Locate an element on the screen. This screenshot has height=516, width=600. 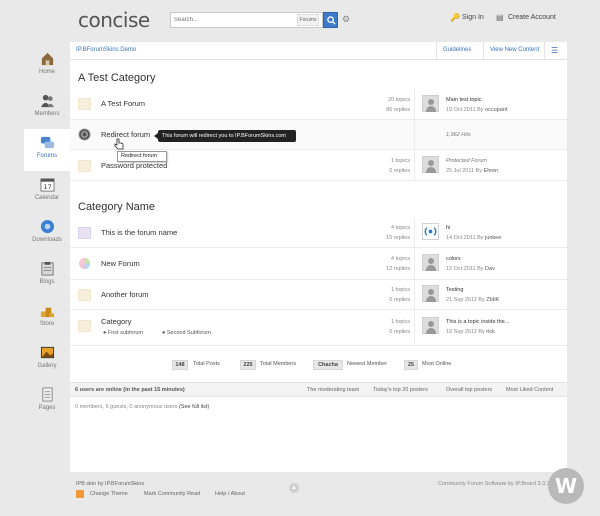
forum-name: Category is located at coordinates (116, 321).